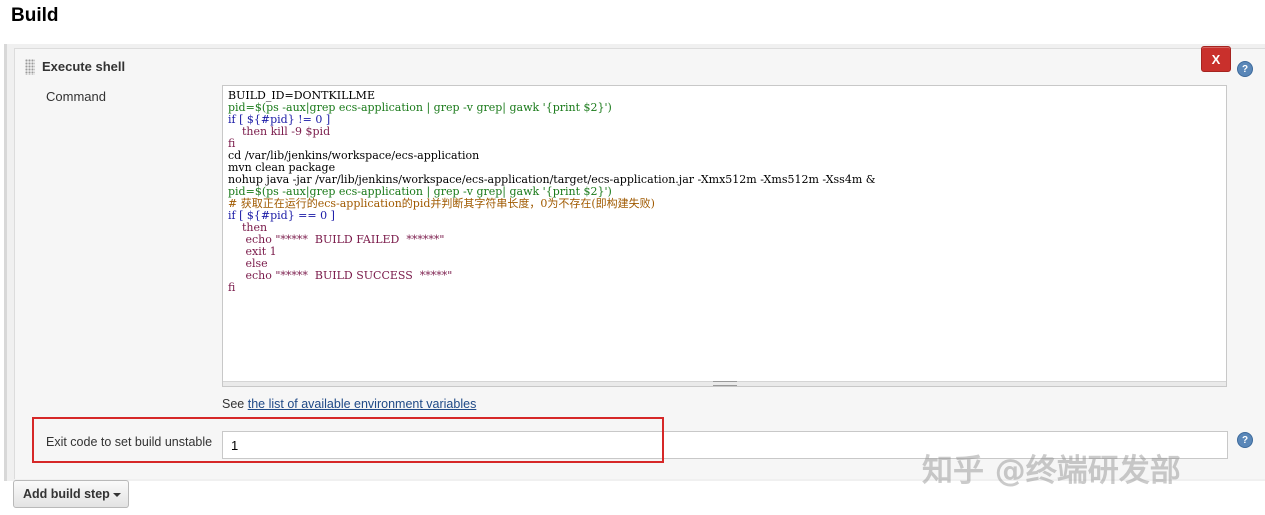  I want to click on watermark: 知乎 @终端研发部, so click(1051, 471).